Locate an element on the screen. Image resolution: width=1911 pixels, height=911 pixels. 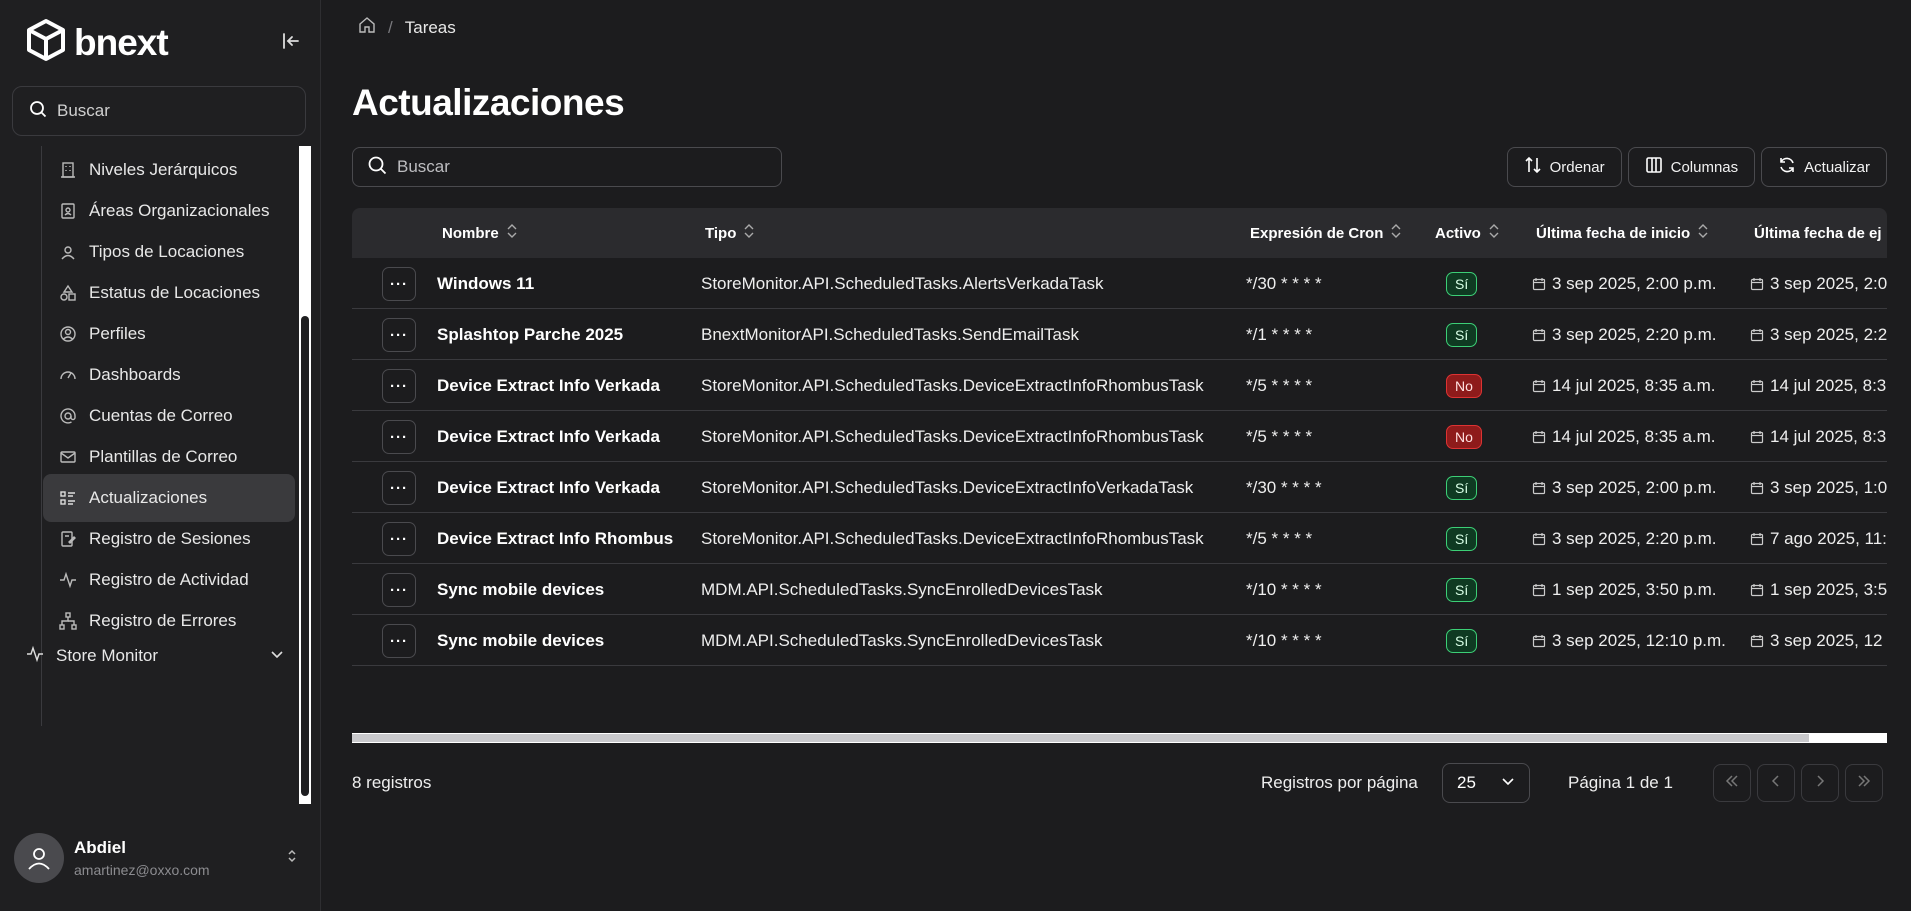
table-search-input is located at coordinates (577, 167).